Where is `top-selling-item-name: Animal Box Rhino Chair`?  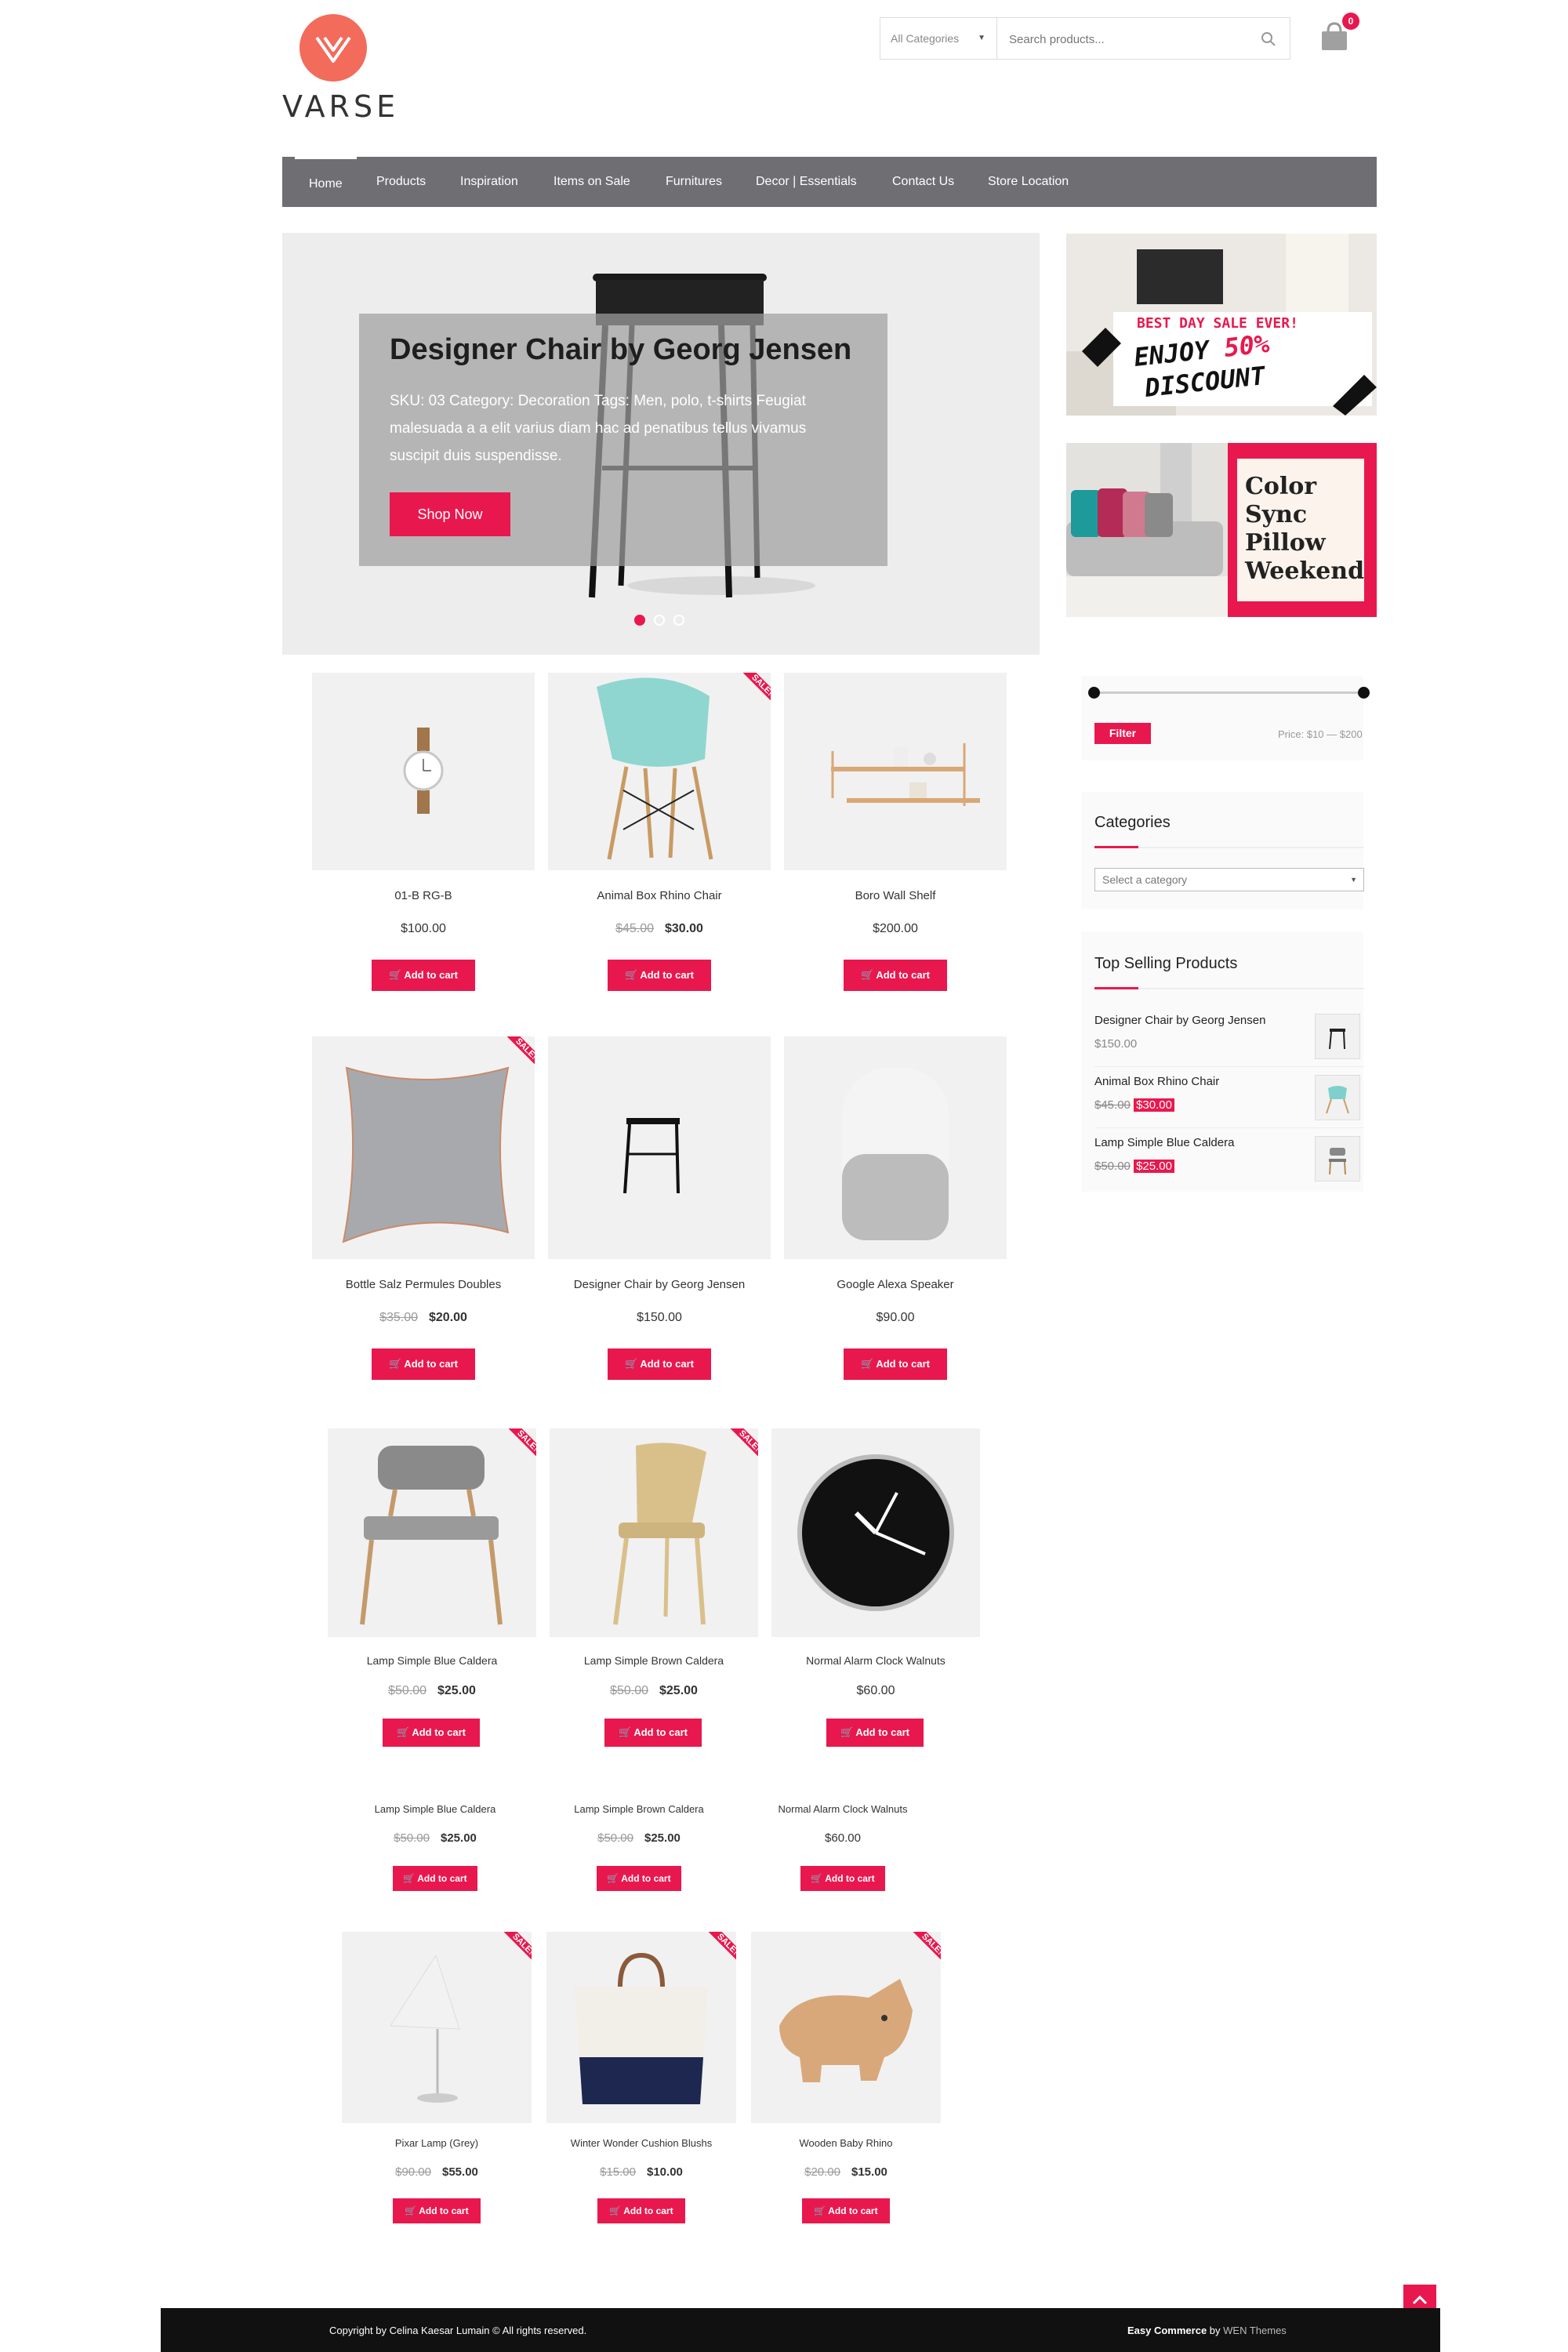 top-selling-item-name: Animal Box Rhino Chair is located at coordinates (1156, 1081).